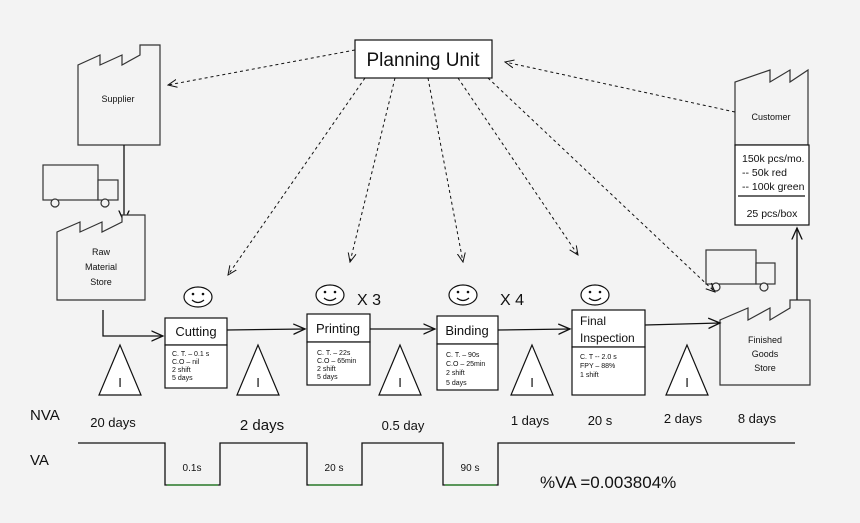 This screenshot has height=523, width=860. What do you see at coordinates (470, 468) in the screenshot?
I see `va-time: 90 s` at bounding box center [470, 468].